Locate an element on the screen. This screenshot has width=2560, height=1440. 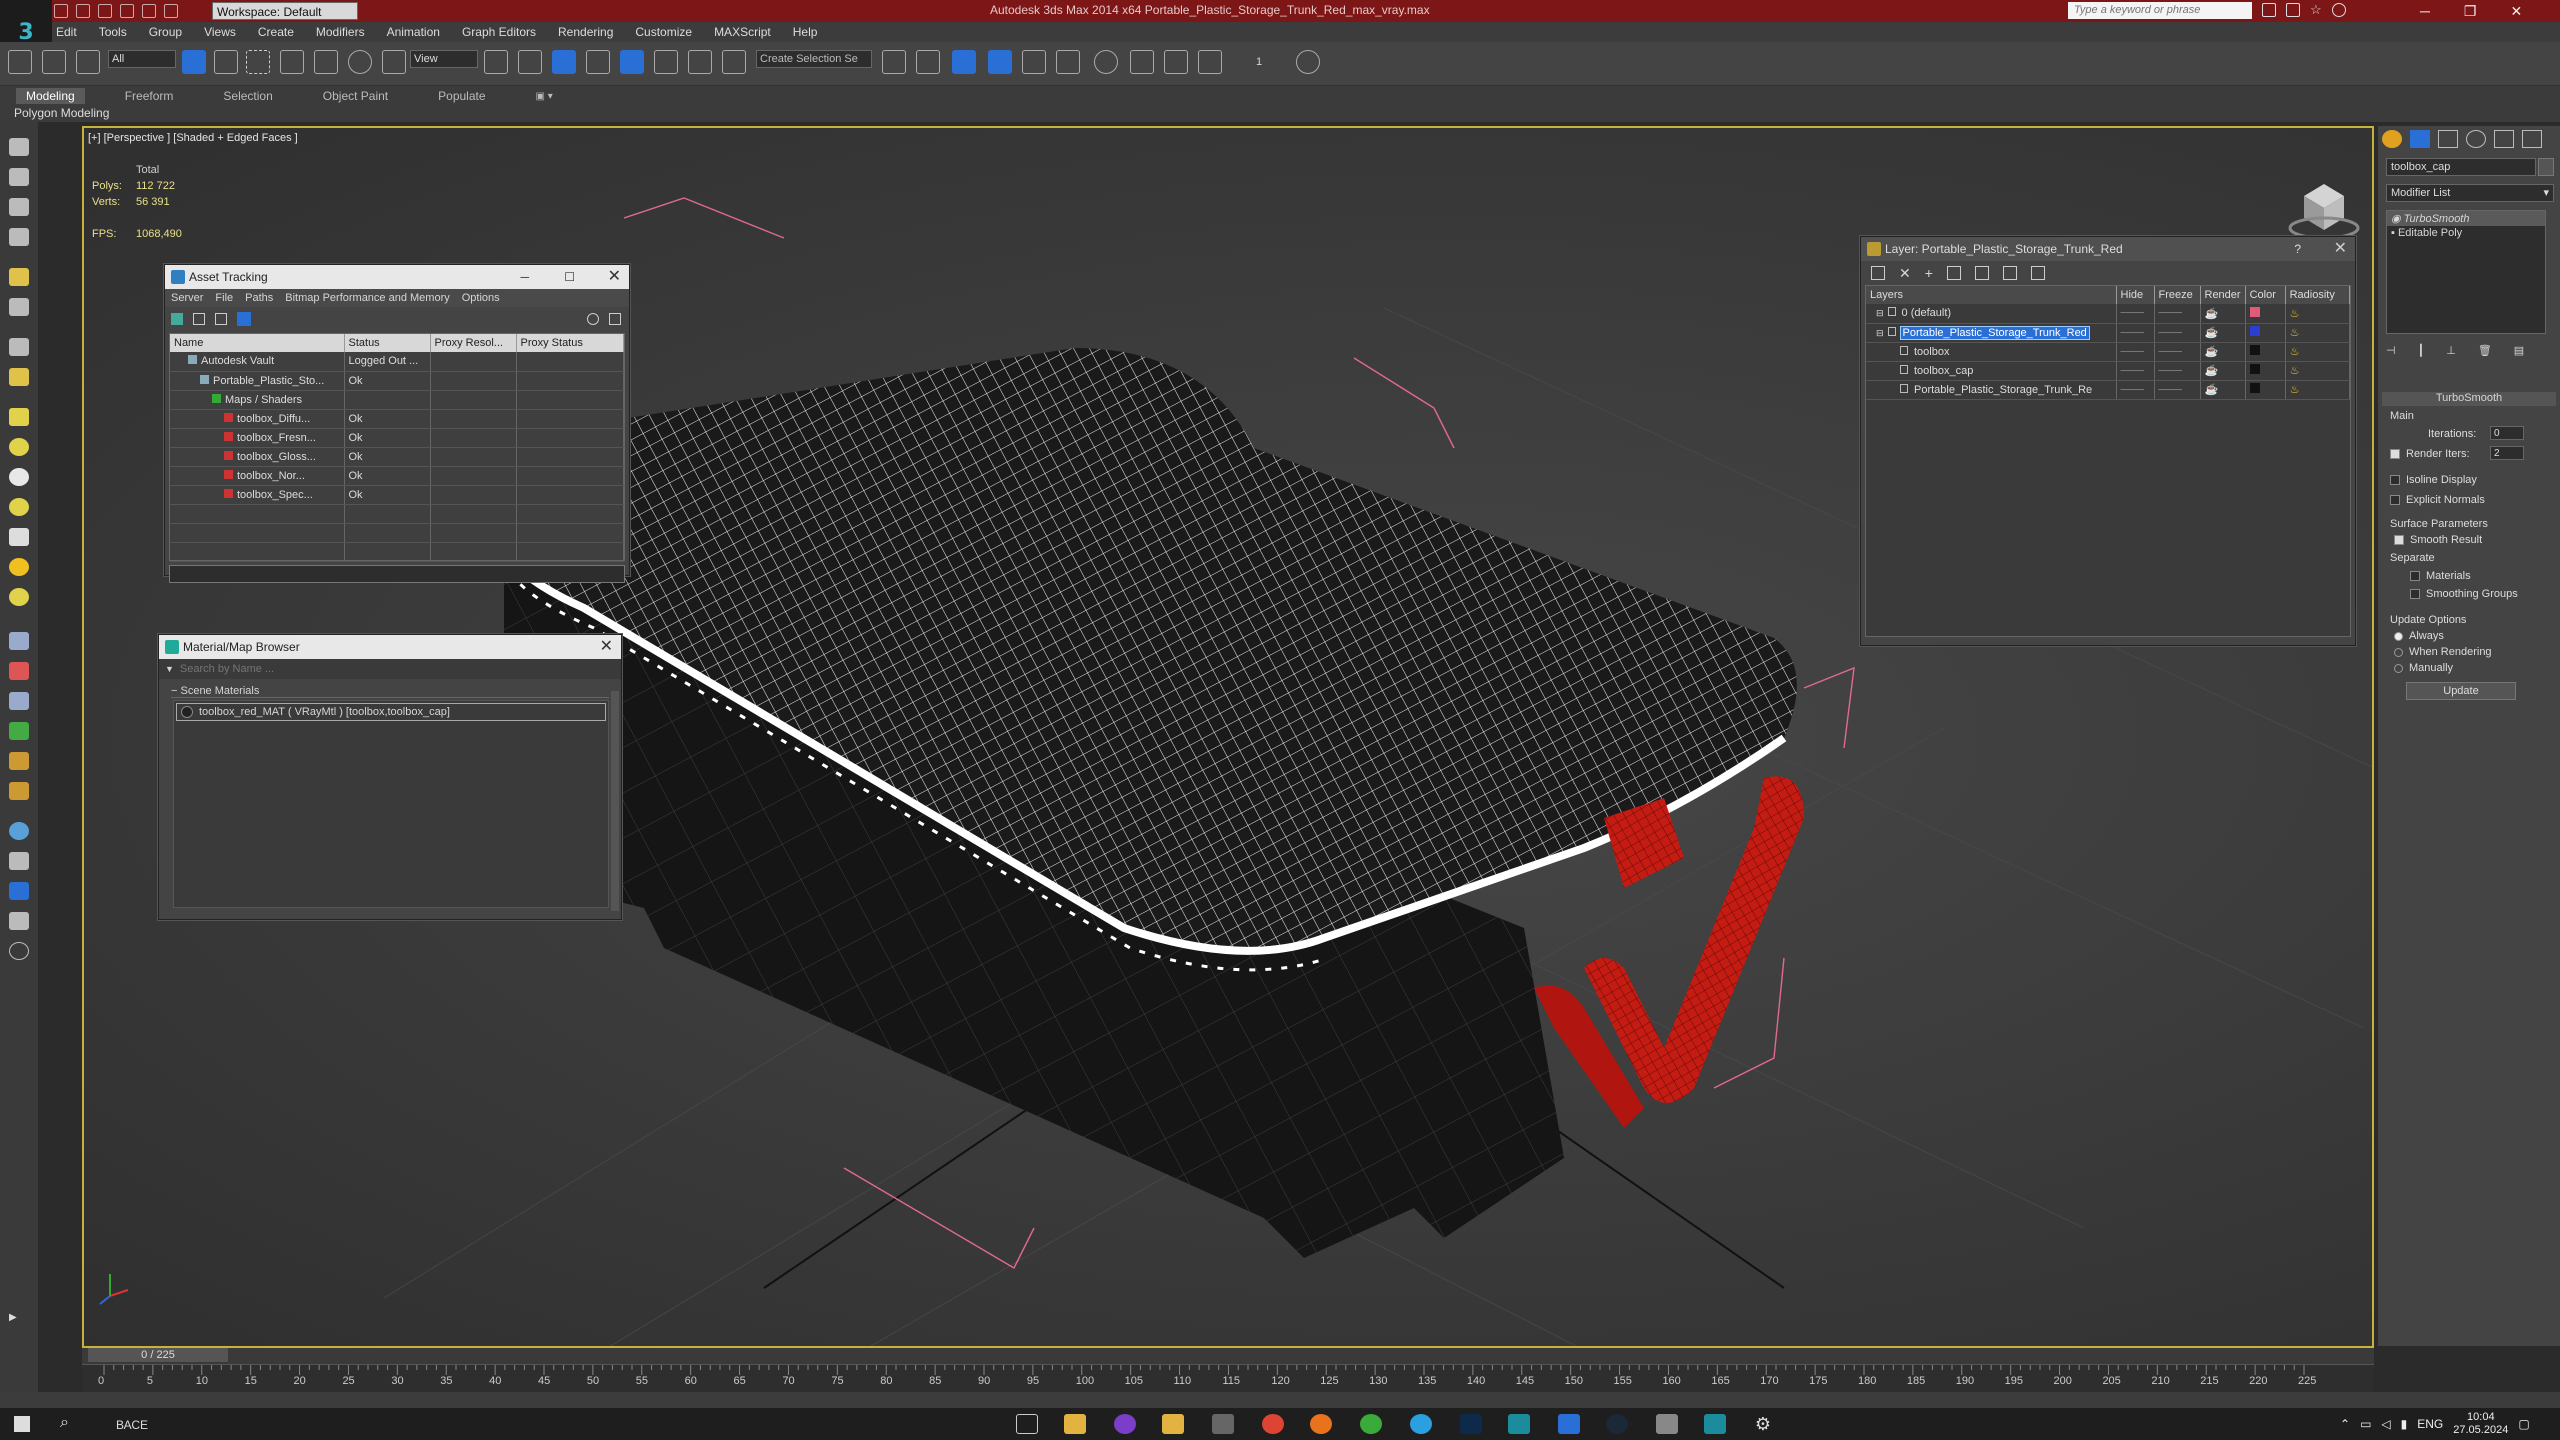
always-row: Always is located at coordinates (2419, 636).